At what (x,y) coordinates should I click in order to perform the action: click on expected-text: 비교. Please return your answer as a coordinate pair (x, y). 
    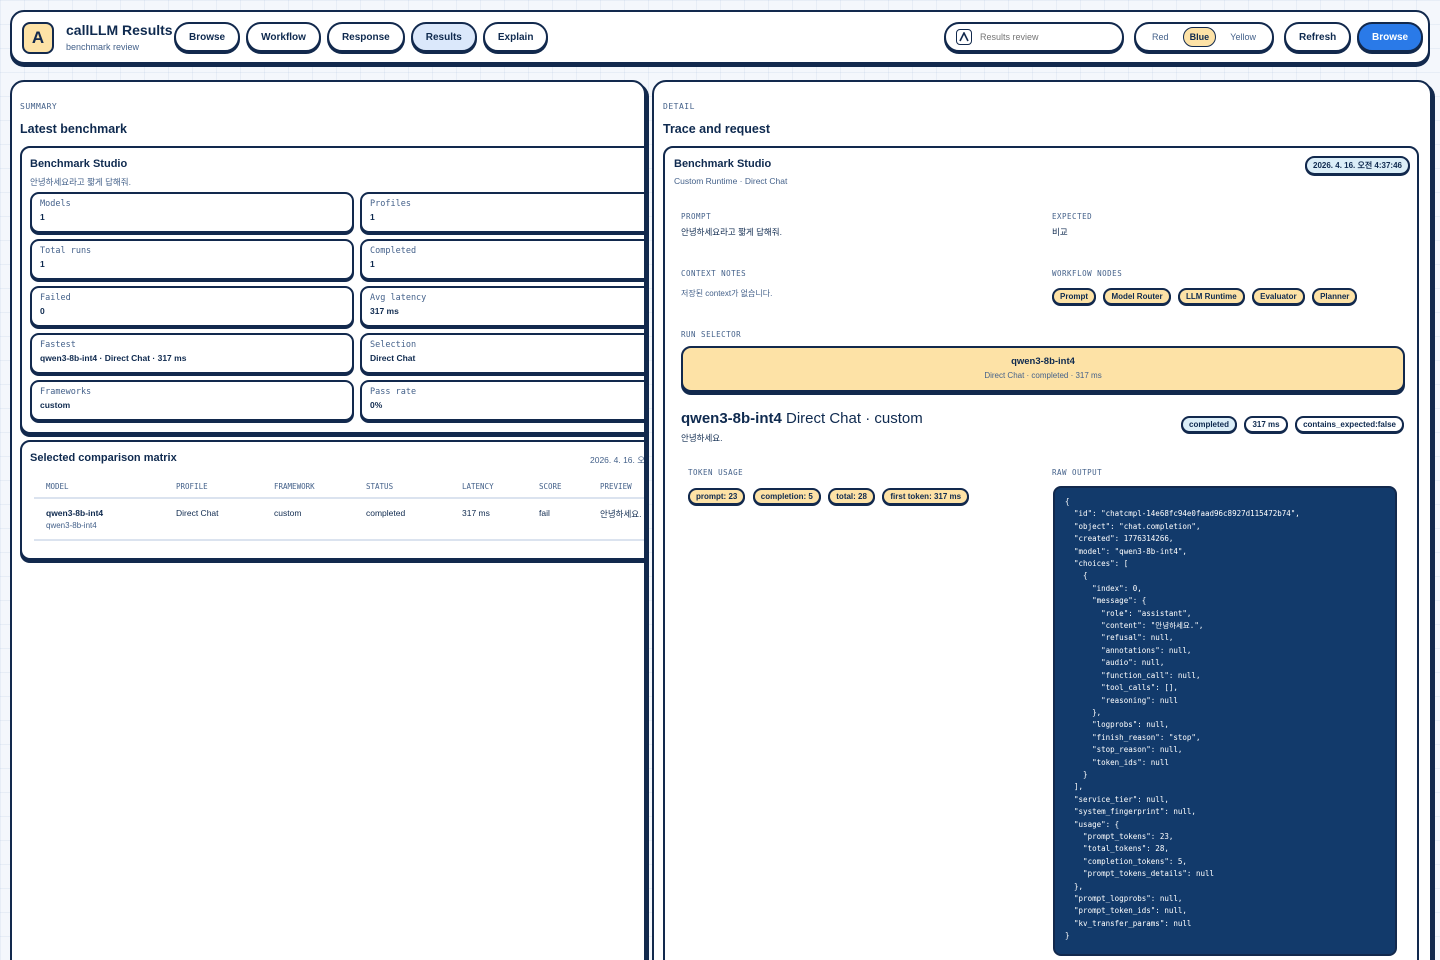
    Looking at the image, I should click on (1060, 232).